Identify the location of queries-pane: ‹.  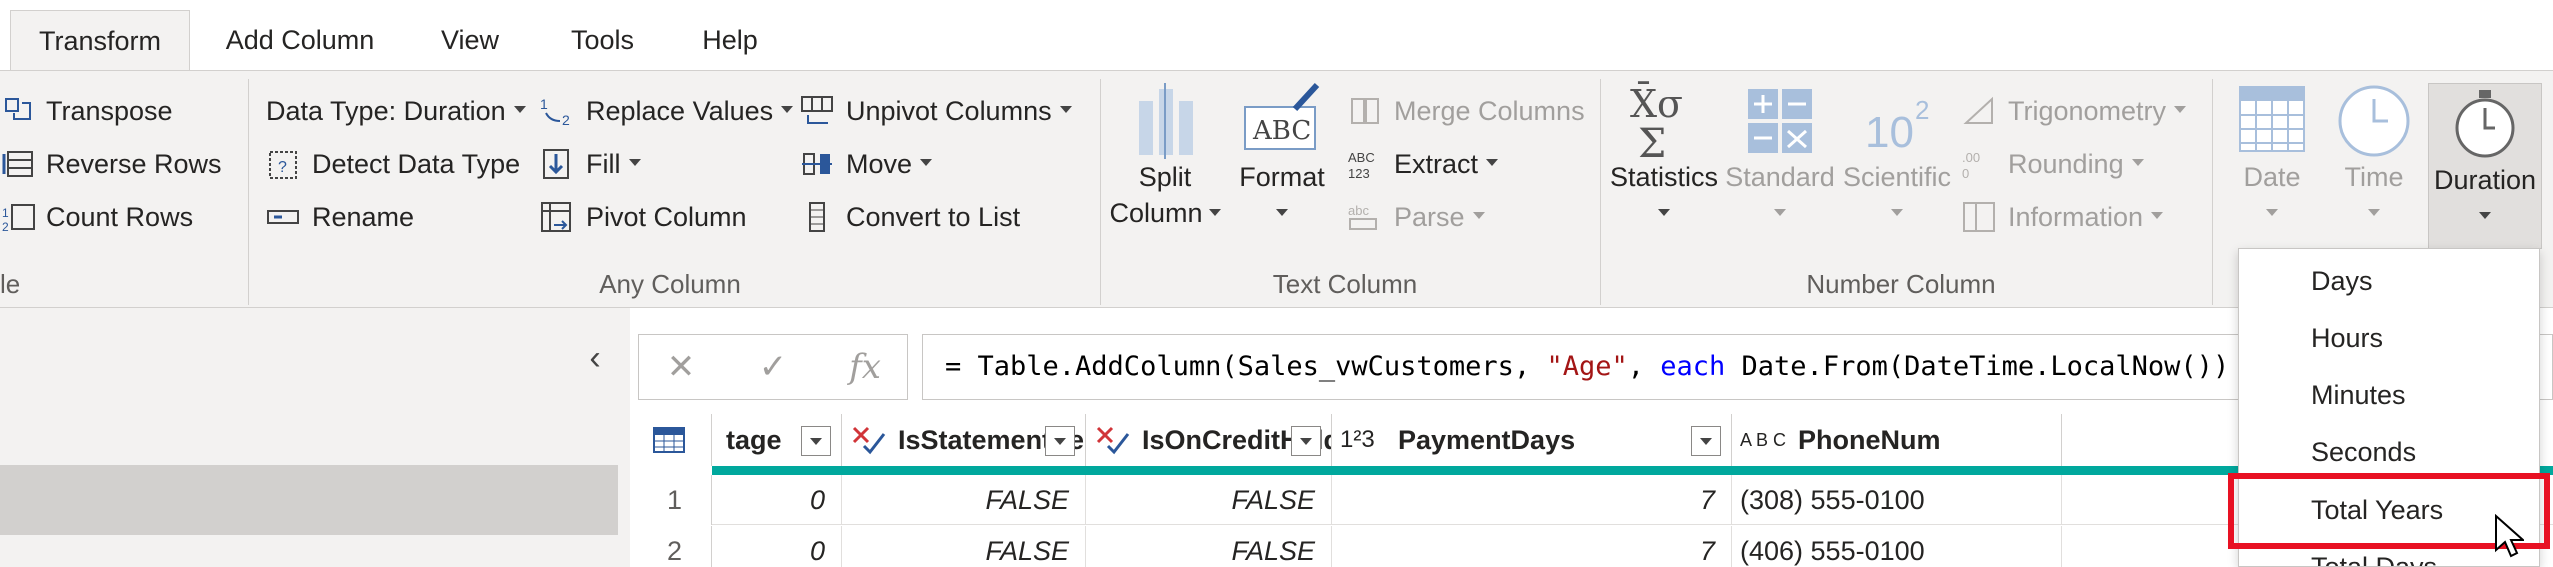
(315, 437).